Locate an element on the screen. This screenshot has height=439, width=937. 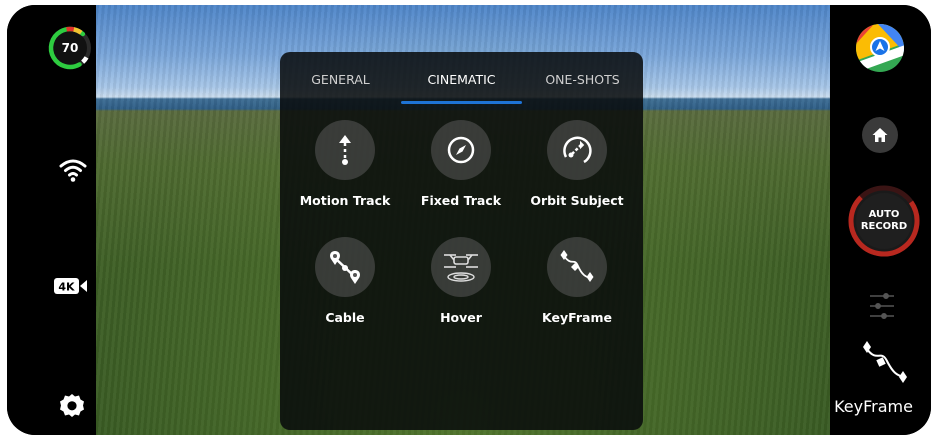
mode-keyframe: KeyFrame is located at coordinates (576, 287).